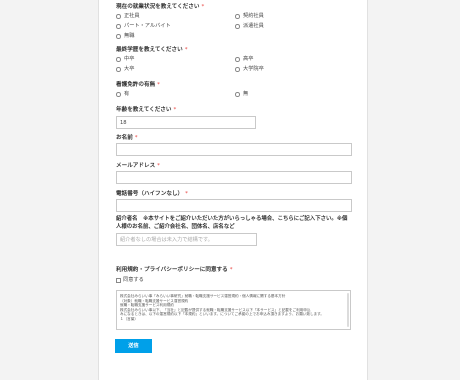 This screenshot has width=460, height=380. What do you see at coordinates (129, 69) in the screenshot?
I see `radio-label: 大卒` at bounding box center [129, 69].